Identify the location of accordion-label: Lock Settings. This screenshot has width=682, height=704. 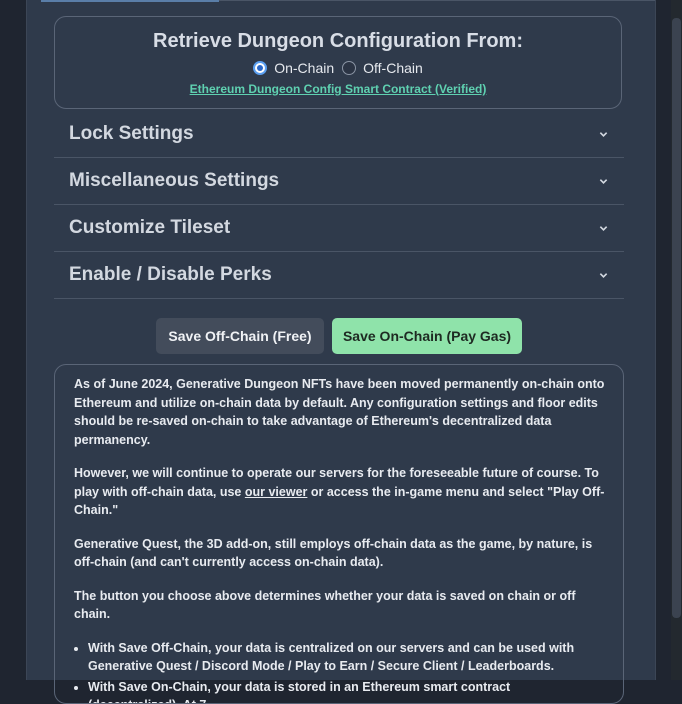
(131, 134).